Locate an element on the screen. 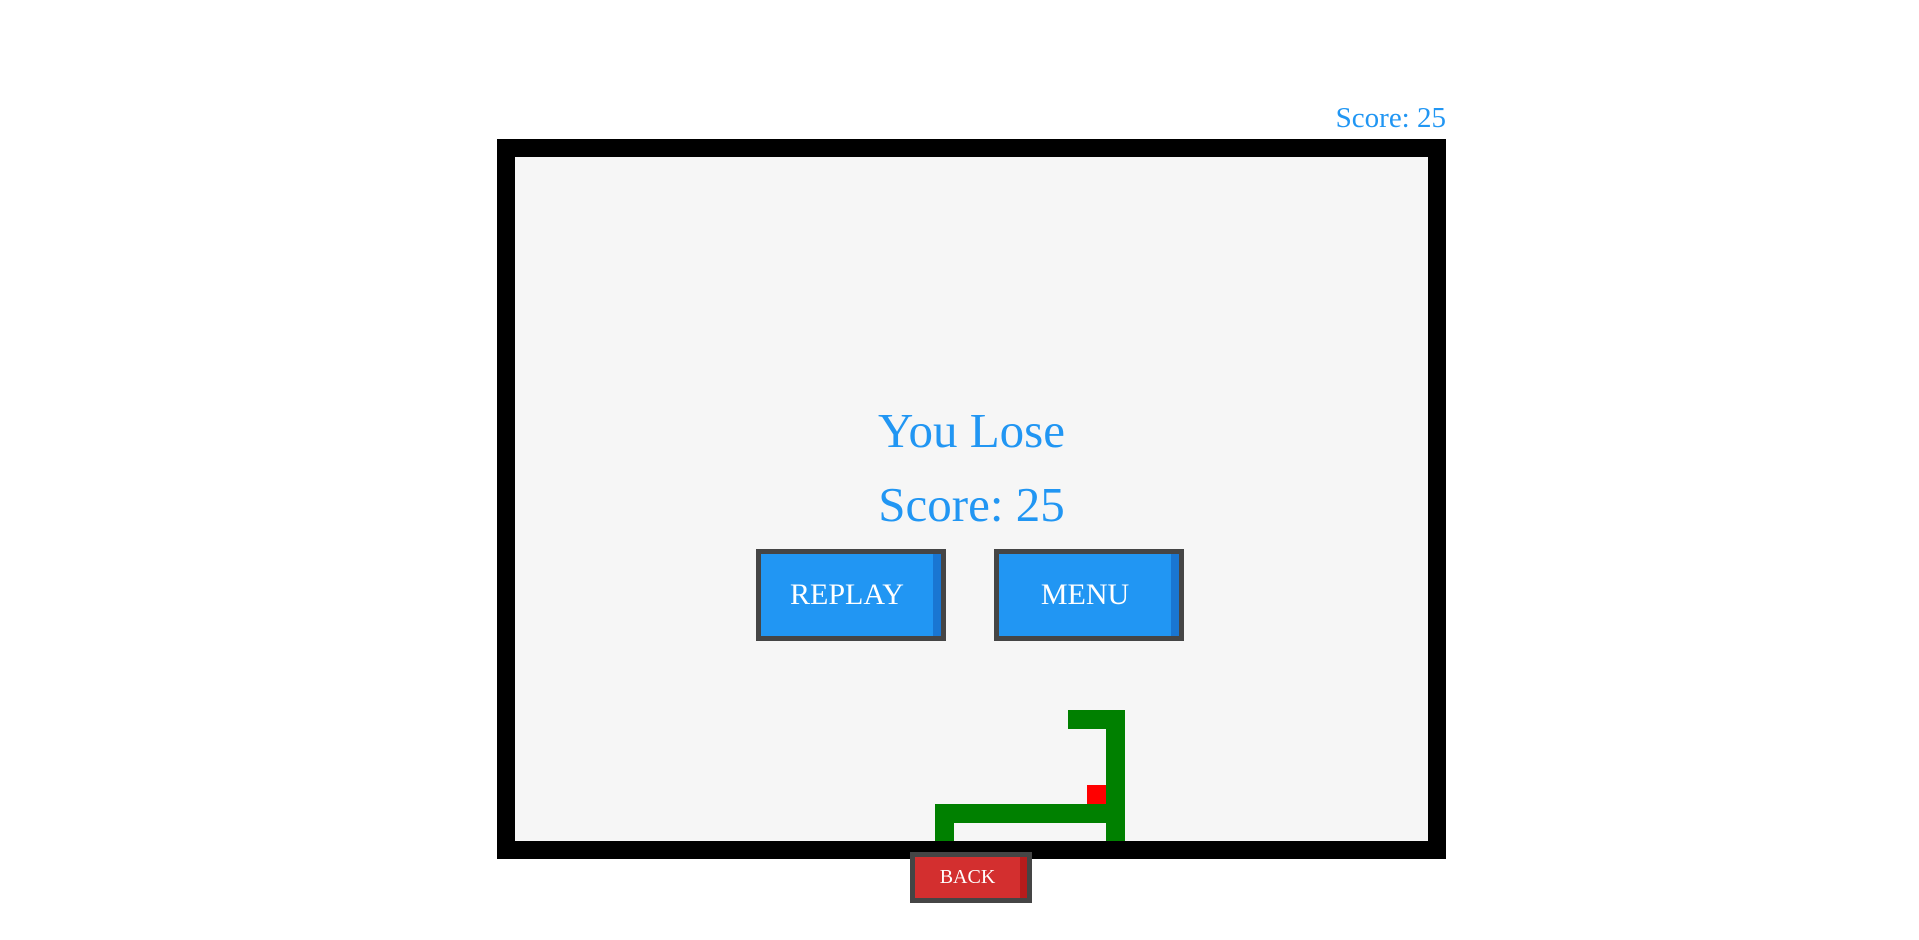 This screenshot has width=1919, height=940. menu-button: MENU is located at coordinates (1089, 595).